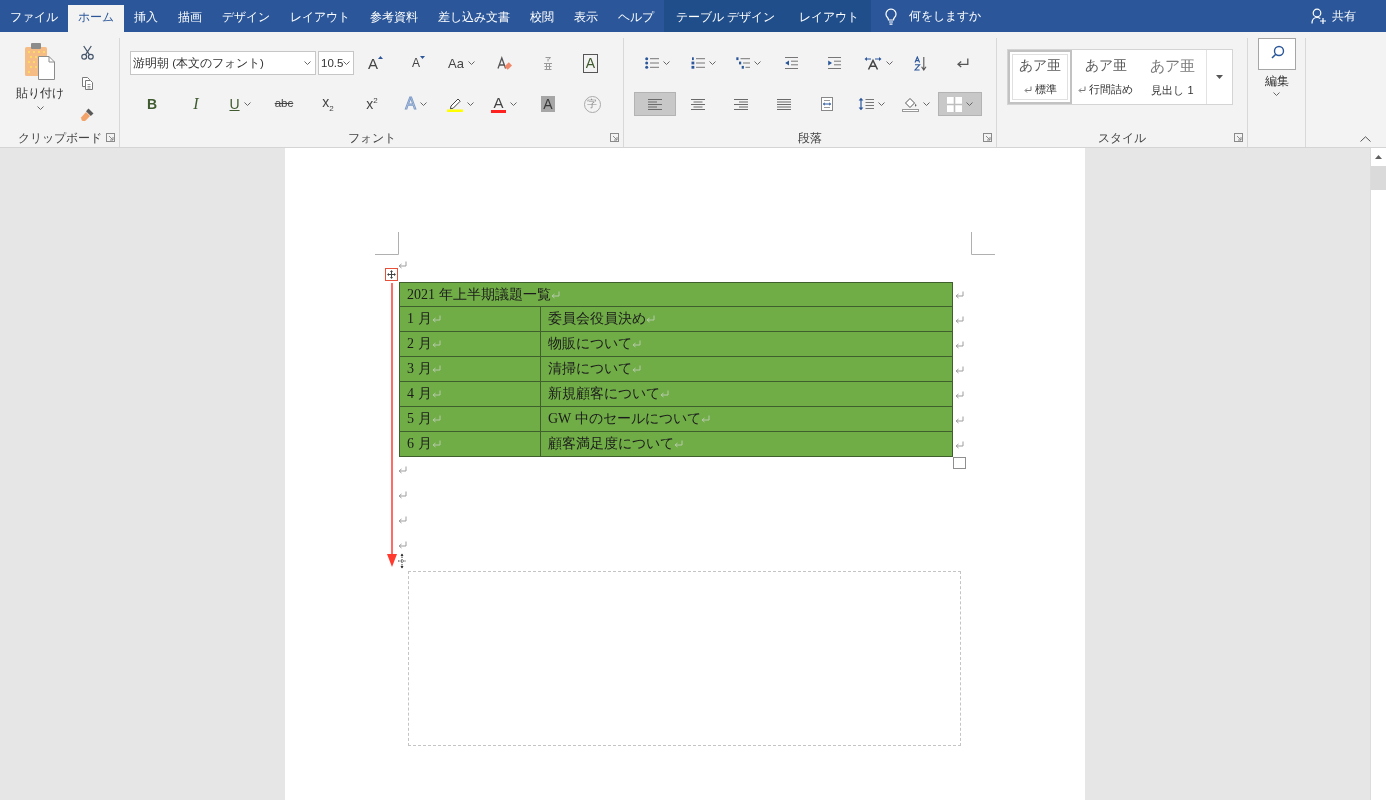 Image resolution: width=1386 pixels, height=800 pixels. Describe the element at coordinates (504, 104) in the screenshot. I see `font-color-button: A` at that location.